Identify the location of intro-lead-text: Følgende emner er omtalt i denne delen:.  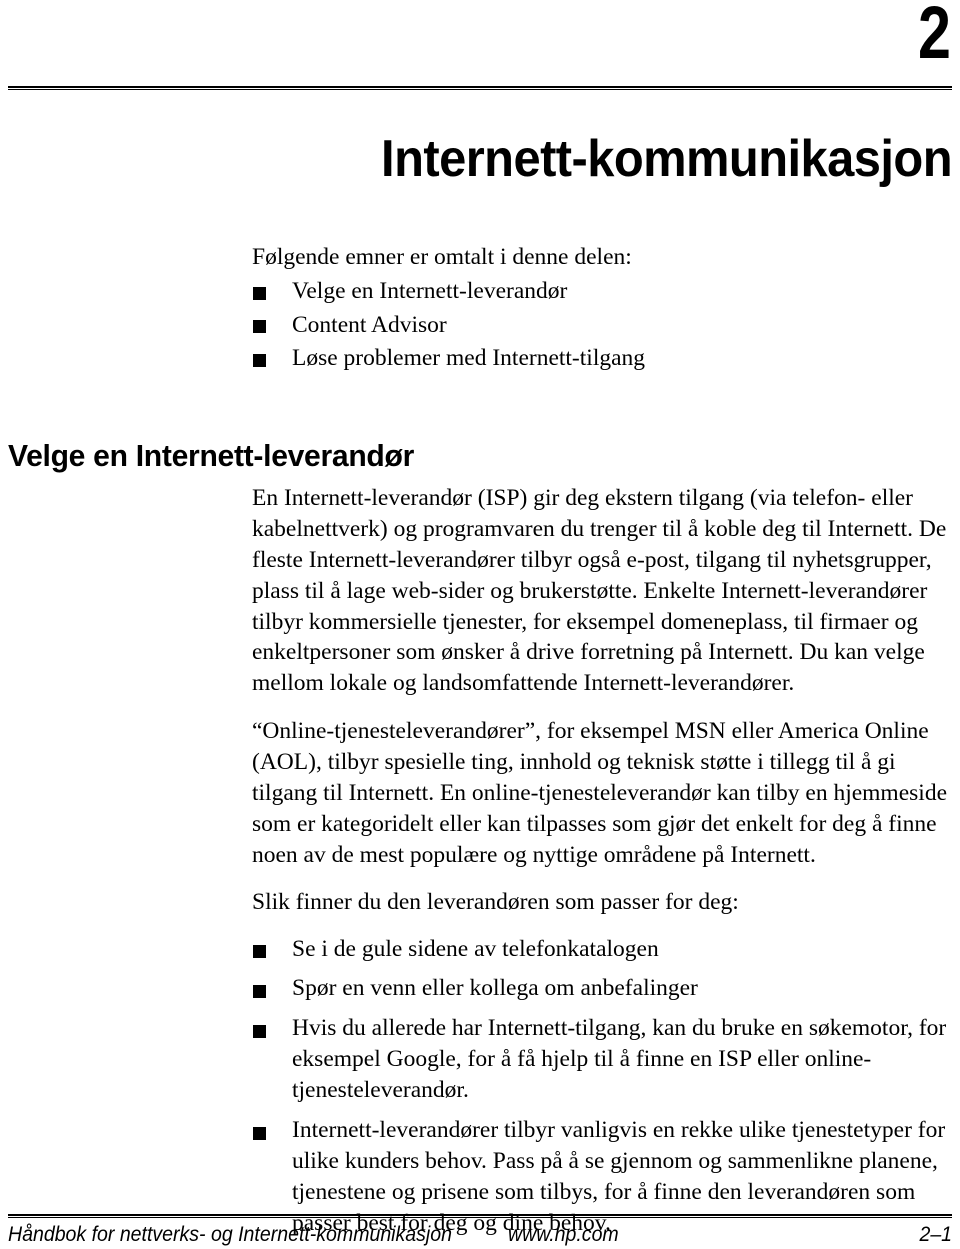
(442, 257).